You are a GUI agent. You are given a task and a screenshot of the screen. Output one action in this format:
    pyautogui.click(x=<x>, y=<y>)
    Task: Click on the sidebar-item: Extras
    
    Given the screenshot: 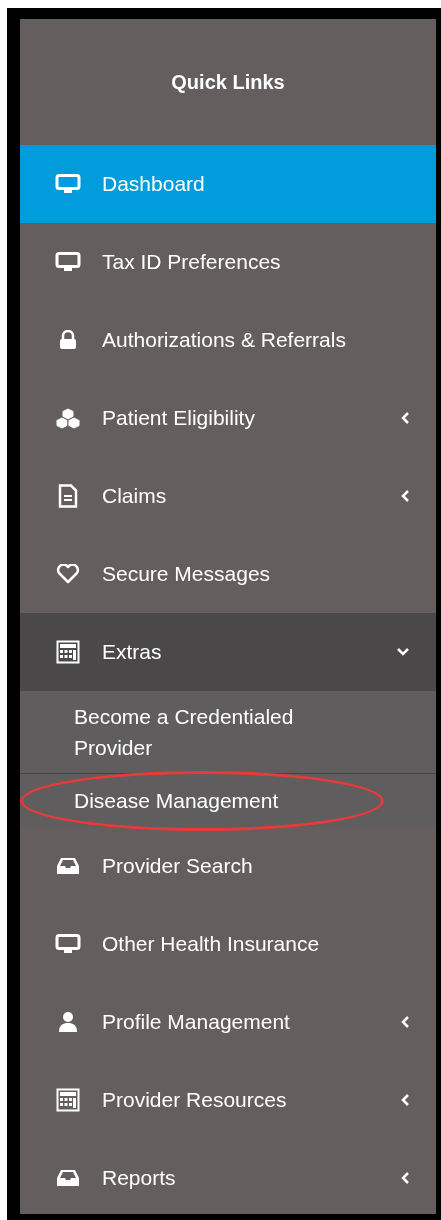 What is the action you would take?
    pyautogui.click(x=228, y=652)
    